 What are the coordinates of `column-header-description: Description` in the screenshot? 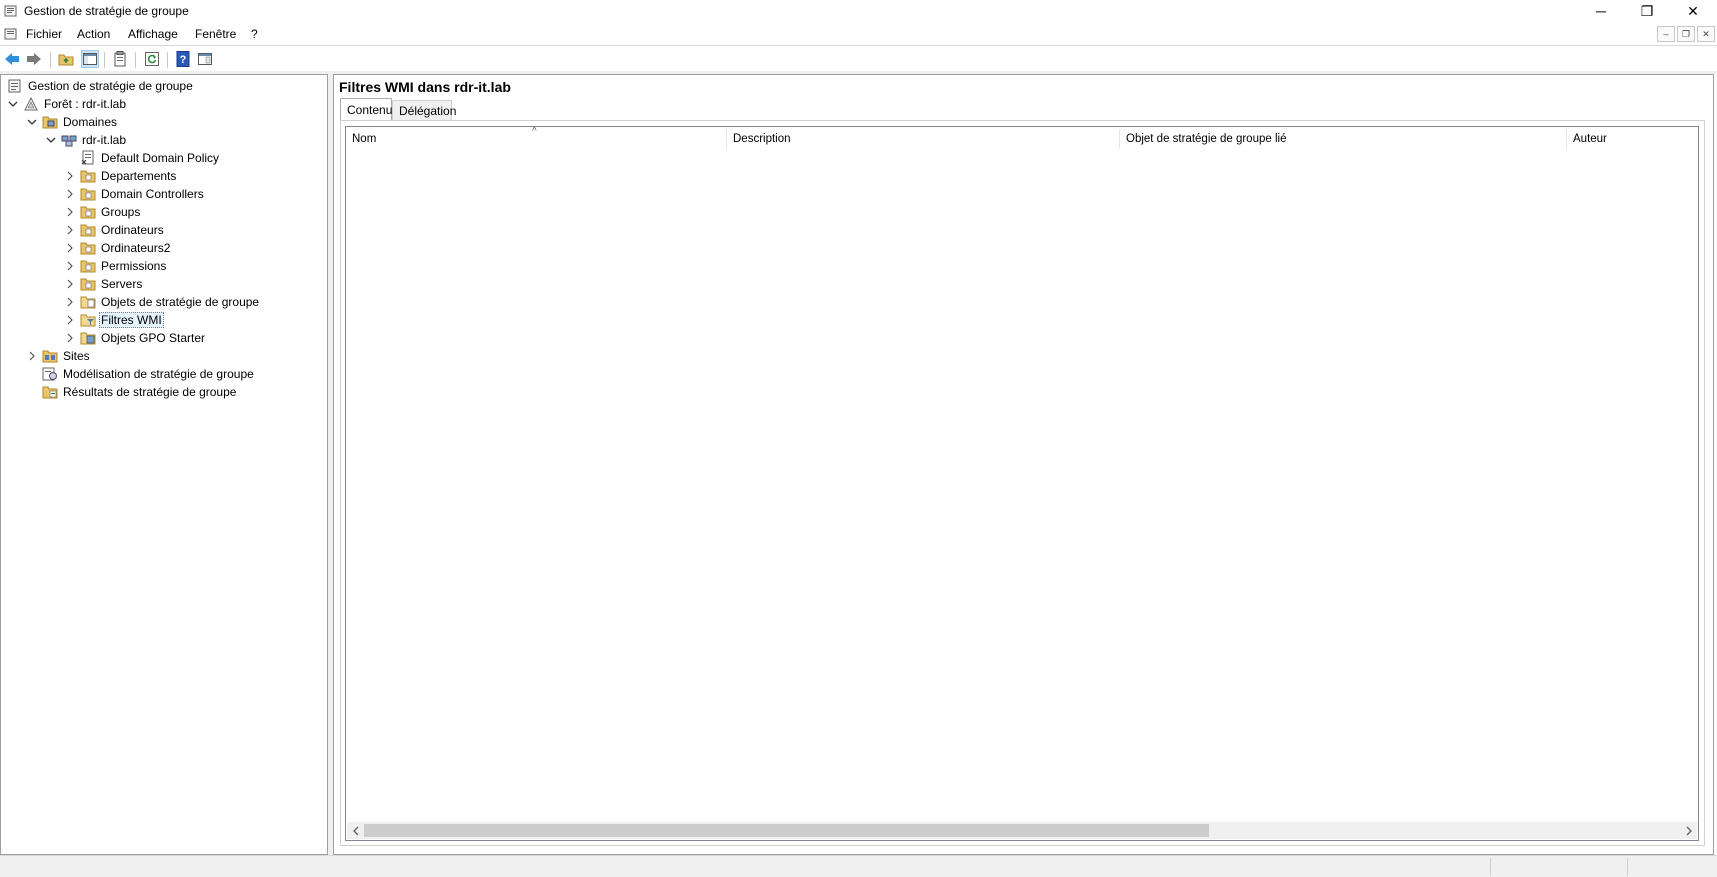 It's located at (923, 139).